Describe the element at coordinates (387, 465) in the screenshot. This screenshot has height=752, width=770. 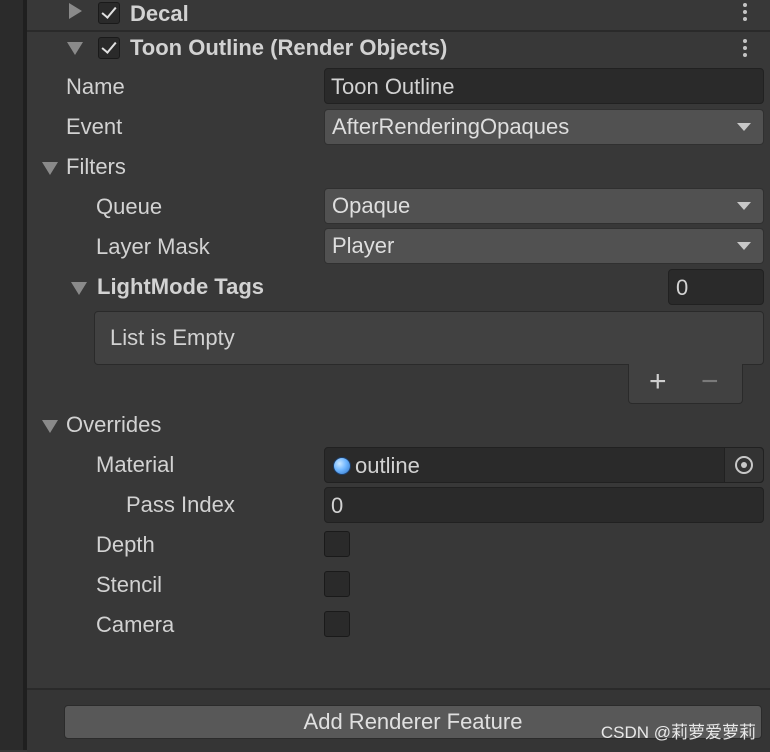
I see `material-value: outline` at that location.